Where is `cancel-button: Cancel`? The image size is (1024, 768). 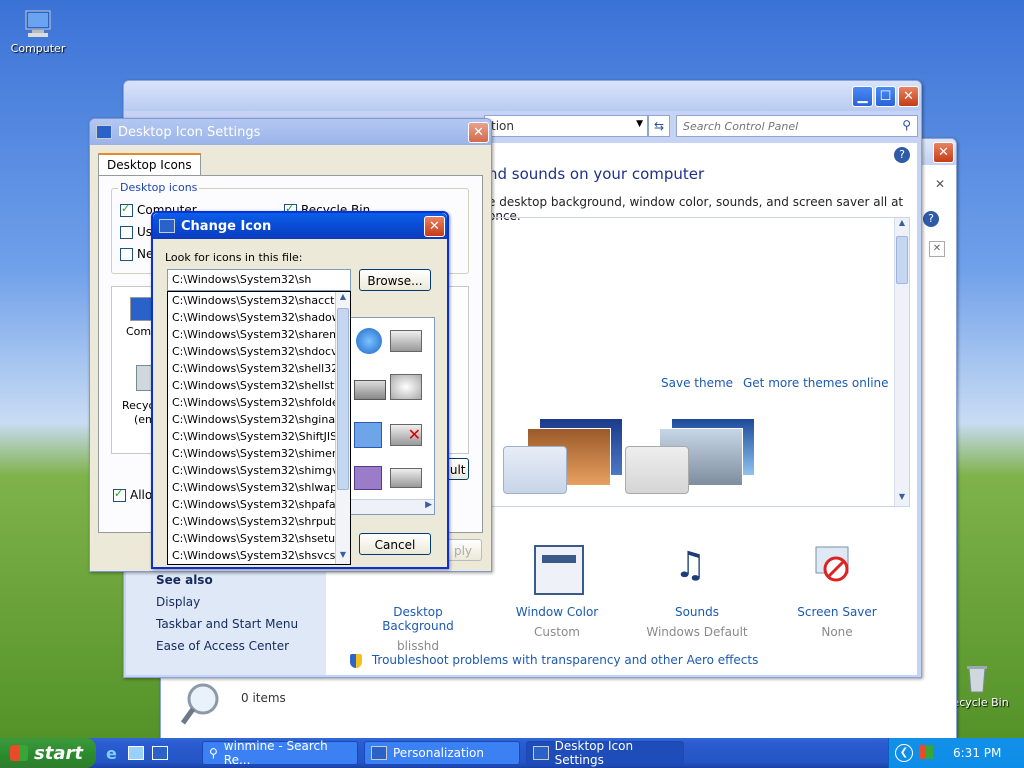 cancel-button: Cancel is located at coordinates (395, 544).